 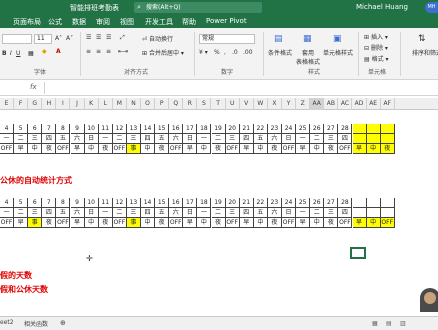 I want to click on table2-dates-cell: 20, so click(x=232, y=203).